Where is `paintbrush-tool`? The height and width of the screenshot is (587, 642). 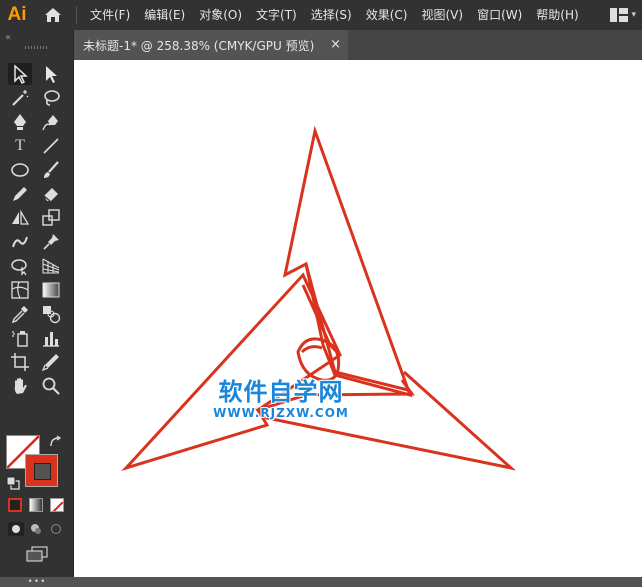 paintbrush-tool is located at coordinates (51, 170).